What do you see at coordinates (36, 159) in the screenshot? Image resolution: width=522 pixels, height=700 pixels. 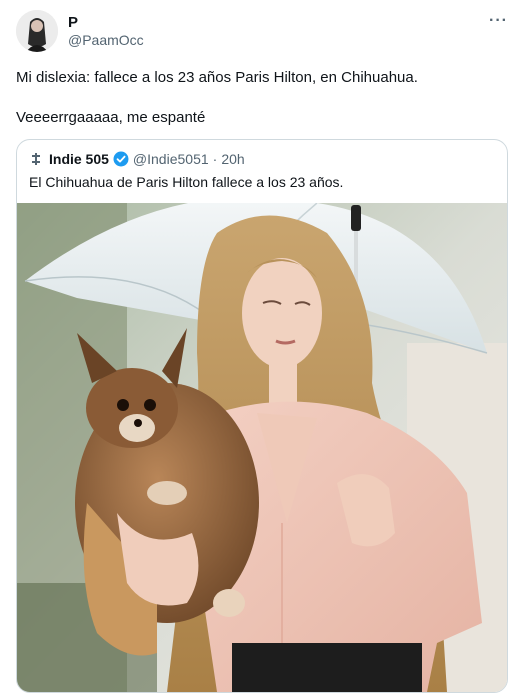 I see `quoted-logo-icon` at bounding box center [36, 159].